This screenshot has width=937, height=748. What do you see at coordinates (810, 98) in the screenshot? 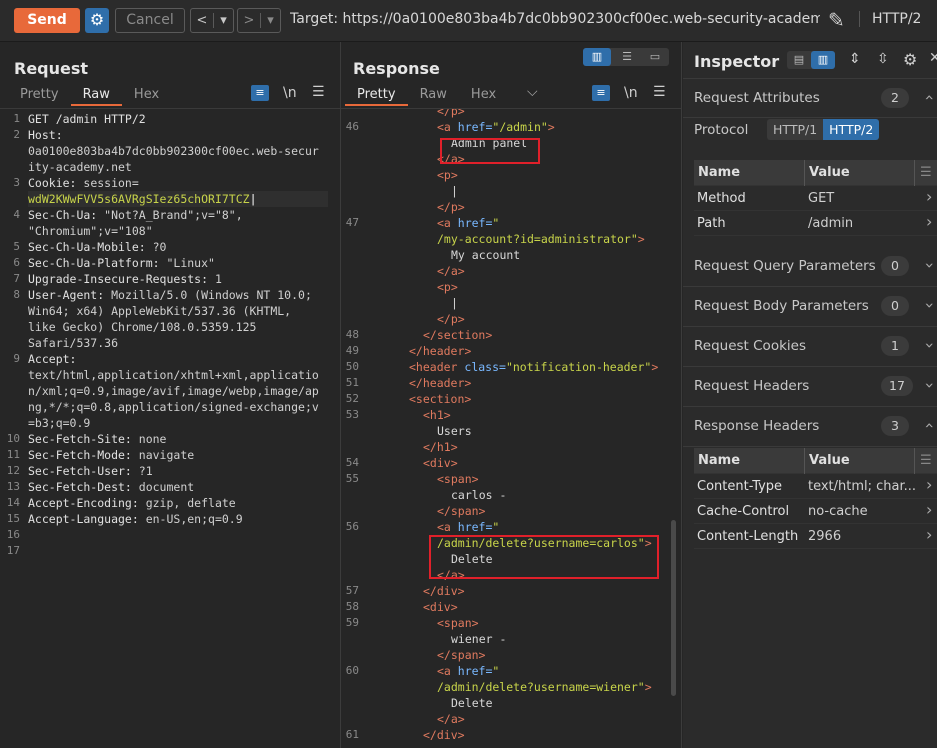
I see `section-request-attributes: Request Attributes 2 ‹` at bounding box center [810, 98].